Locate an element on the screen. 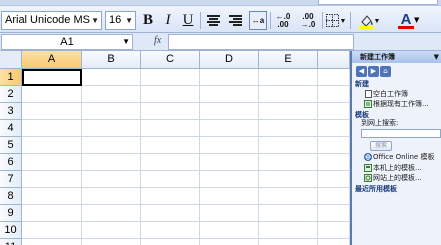 This screenshot has width=441, height=245. decrease-decimal-button: .00 →.0 is located at coordinates (308, 20).